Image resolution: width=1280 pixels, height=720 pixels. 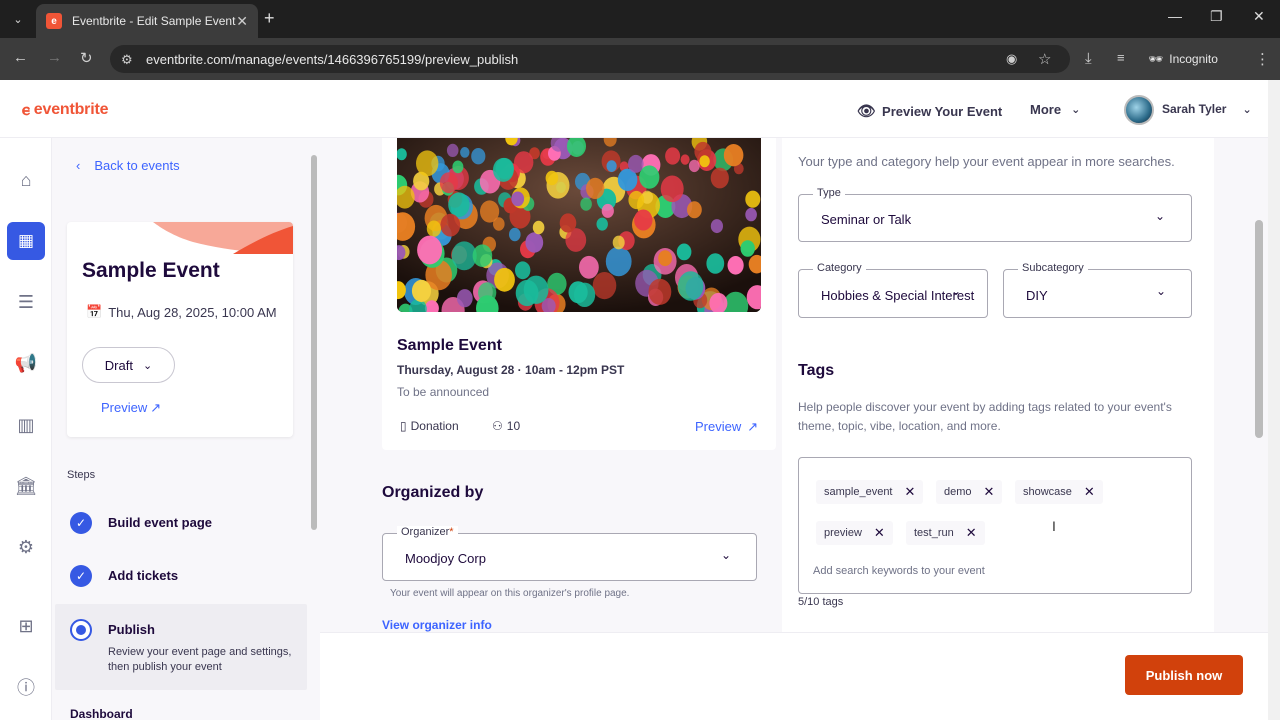 I want to click on balloons-photo, so click(x=579, y=225).